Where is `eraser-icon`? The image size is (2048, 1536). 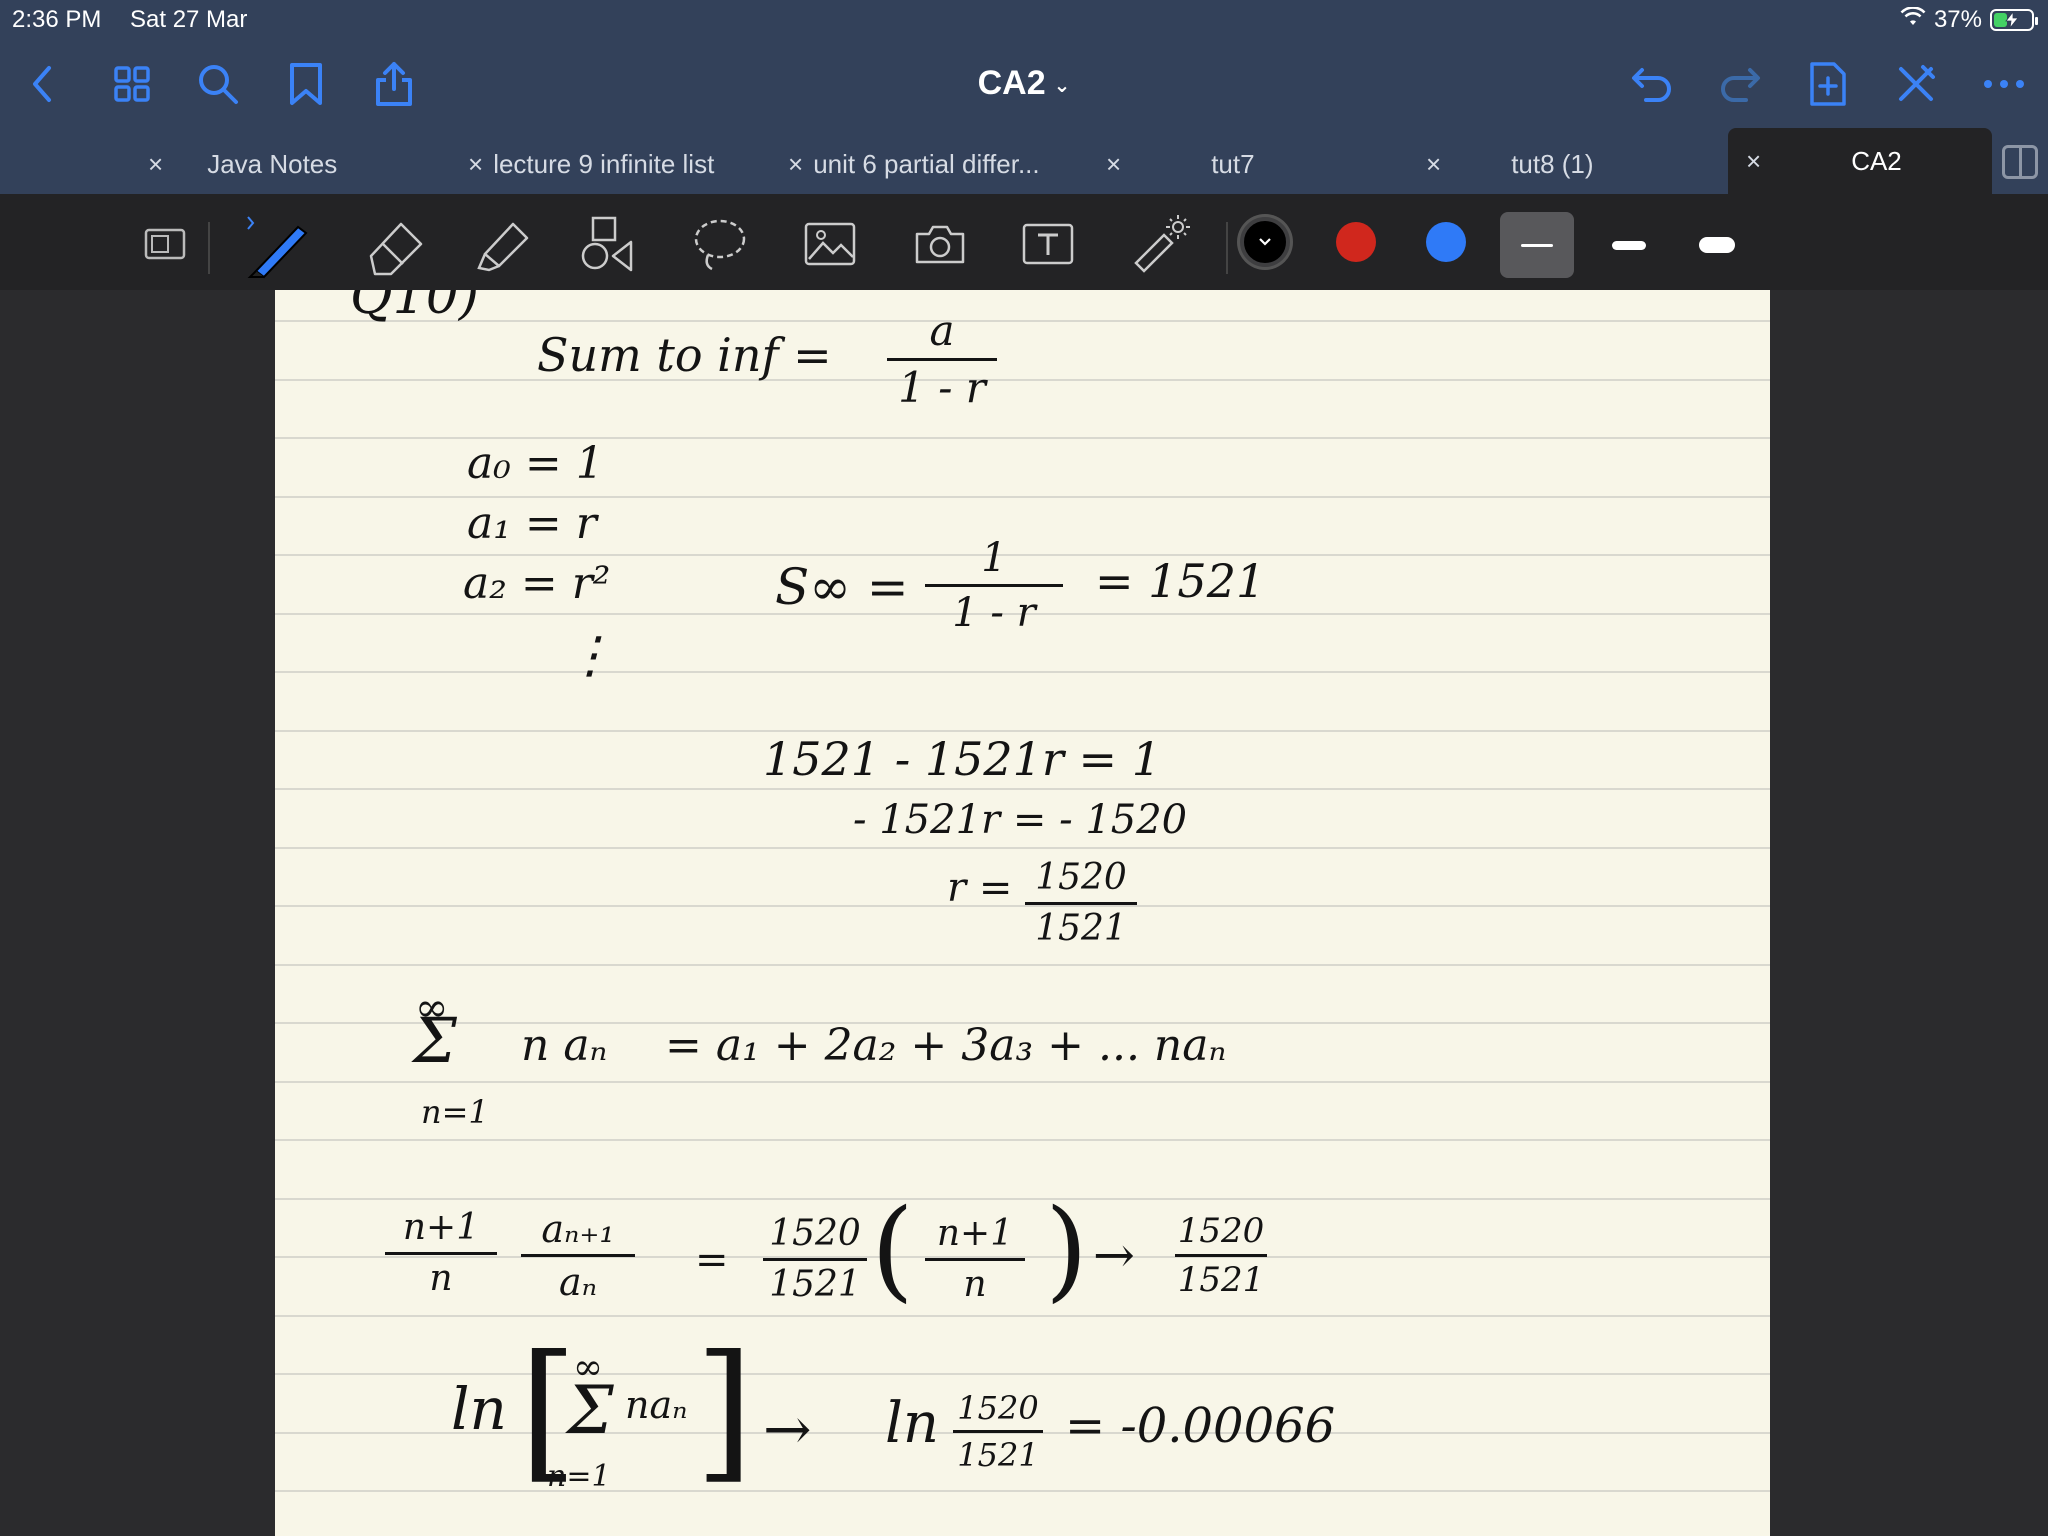 eraser-icon is located at coordinates (396, 245).